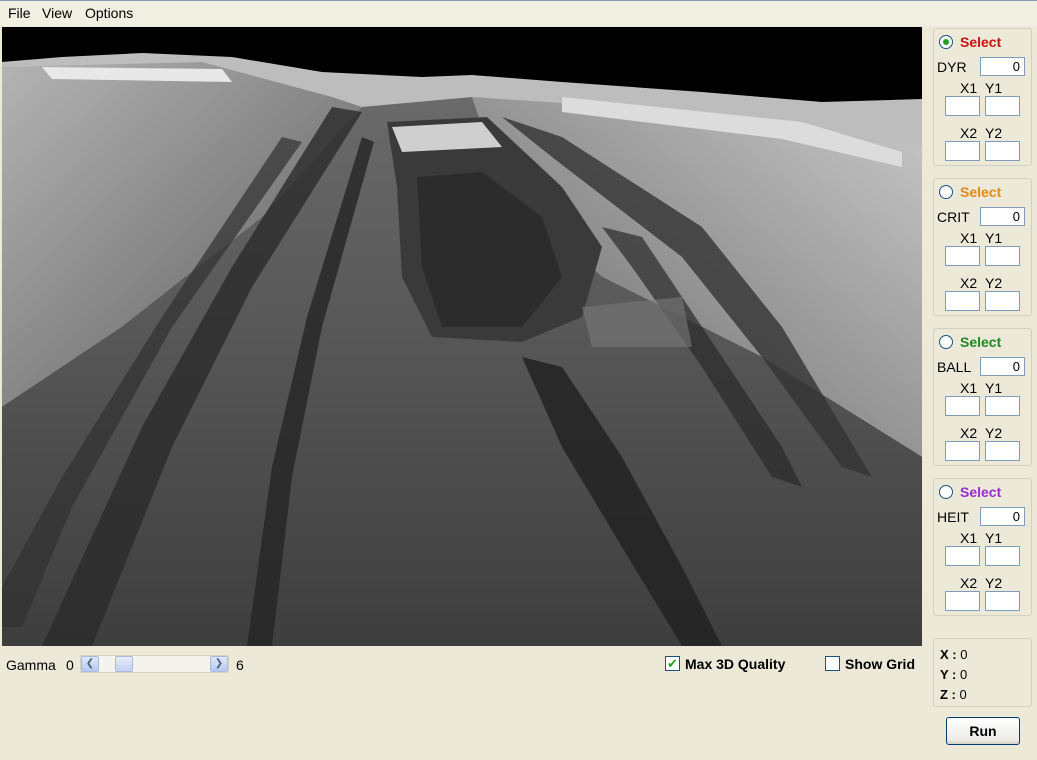  I want to click on select-label-ball: Select, so click(980, 342).